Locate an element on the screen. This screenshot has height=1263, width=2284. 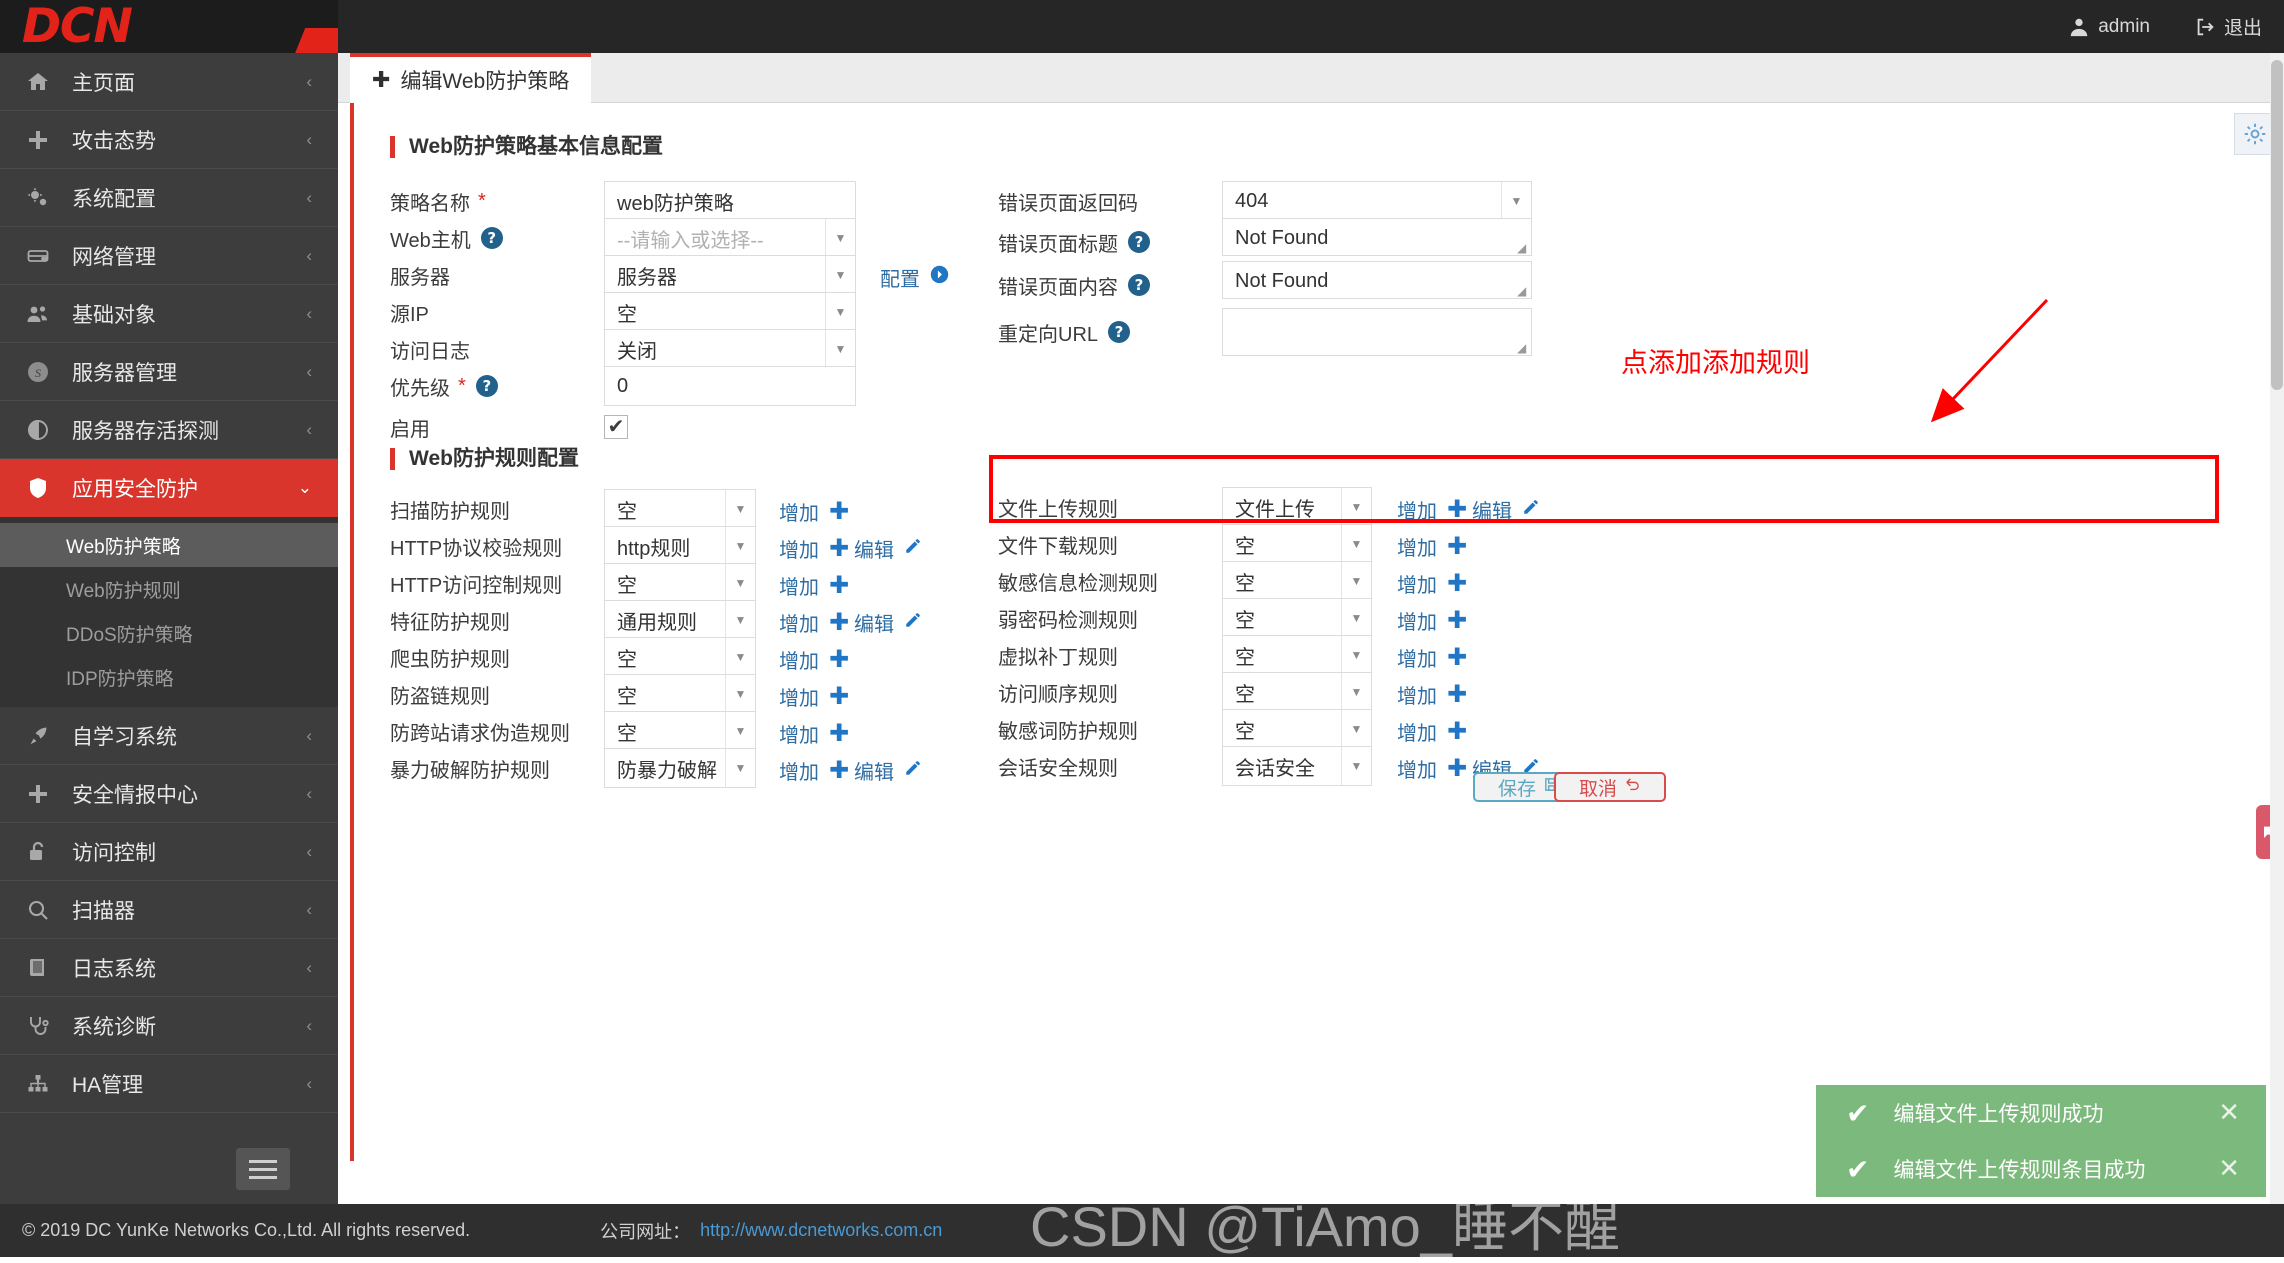
sidebar-item-13: 日志系统 ‹ is located at coordinates (169, 968).